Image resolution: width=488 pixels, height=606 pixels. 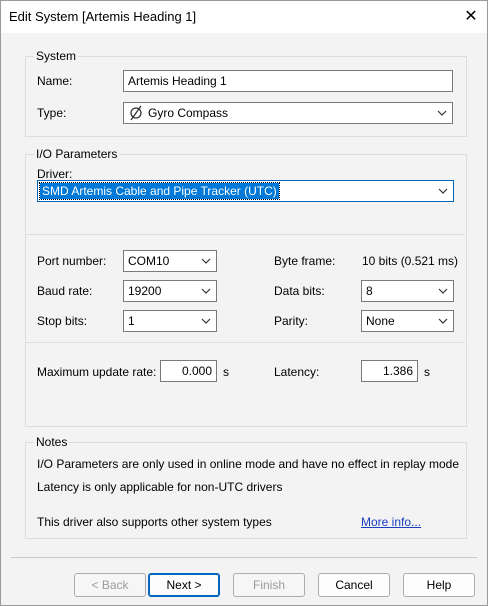 What do you see at coordinates (291, 321) in the screenshot?
I see `parity-label: Parity:` at bounding box center [291, 321].